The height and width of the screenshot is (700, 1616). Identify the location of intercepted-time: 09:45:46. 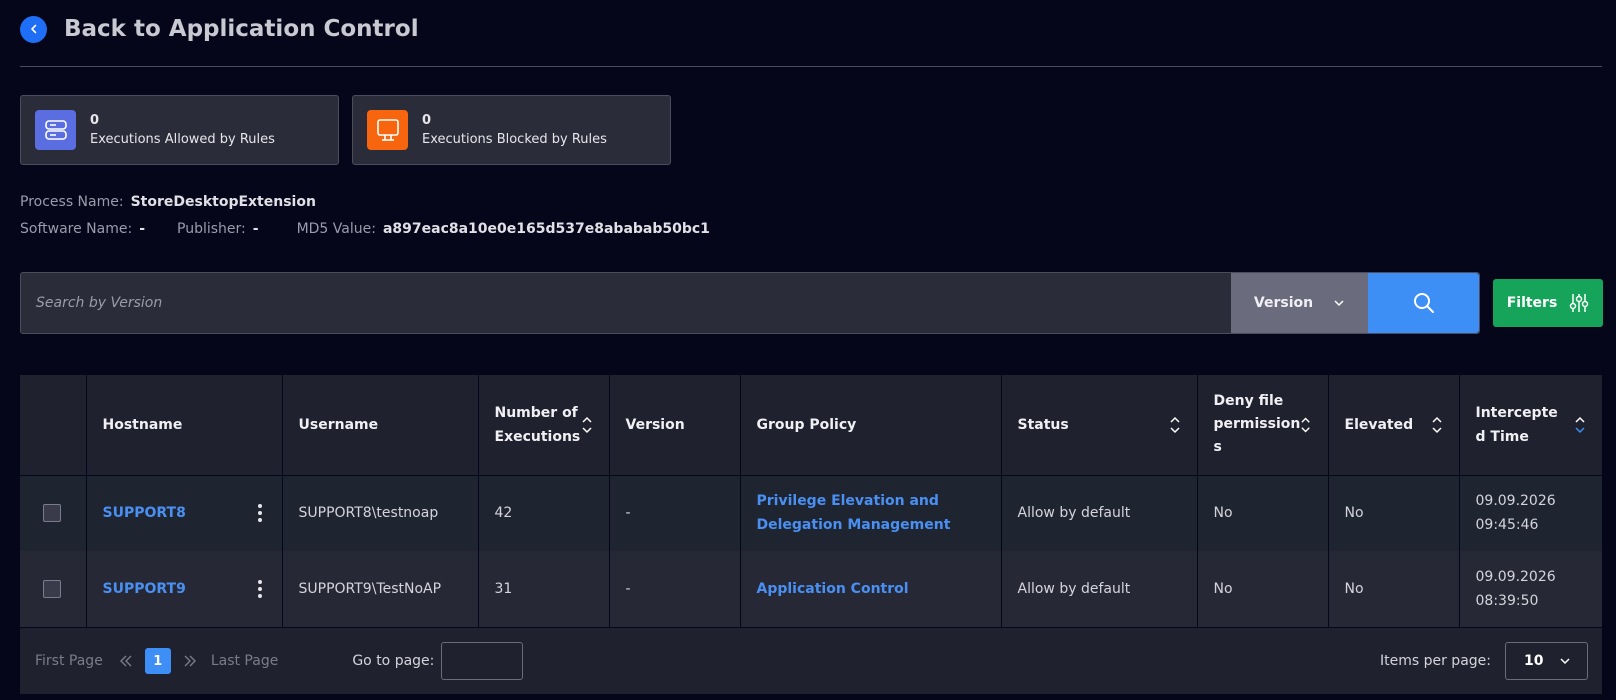
(1507, 525).